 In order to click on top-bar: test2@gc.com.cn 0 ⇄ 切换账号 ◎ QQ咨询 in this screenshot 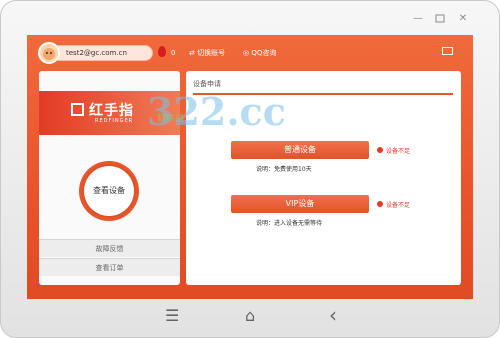, I will do `click(250, 52)`.